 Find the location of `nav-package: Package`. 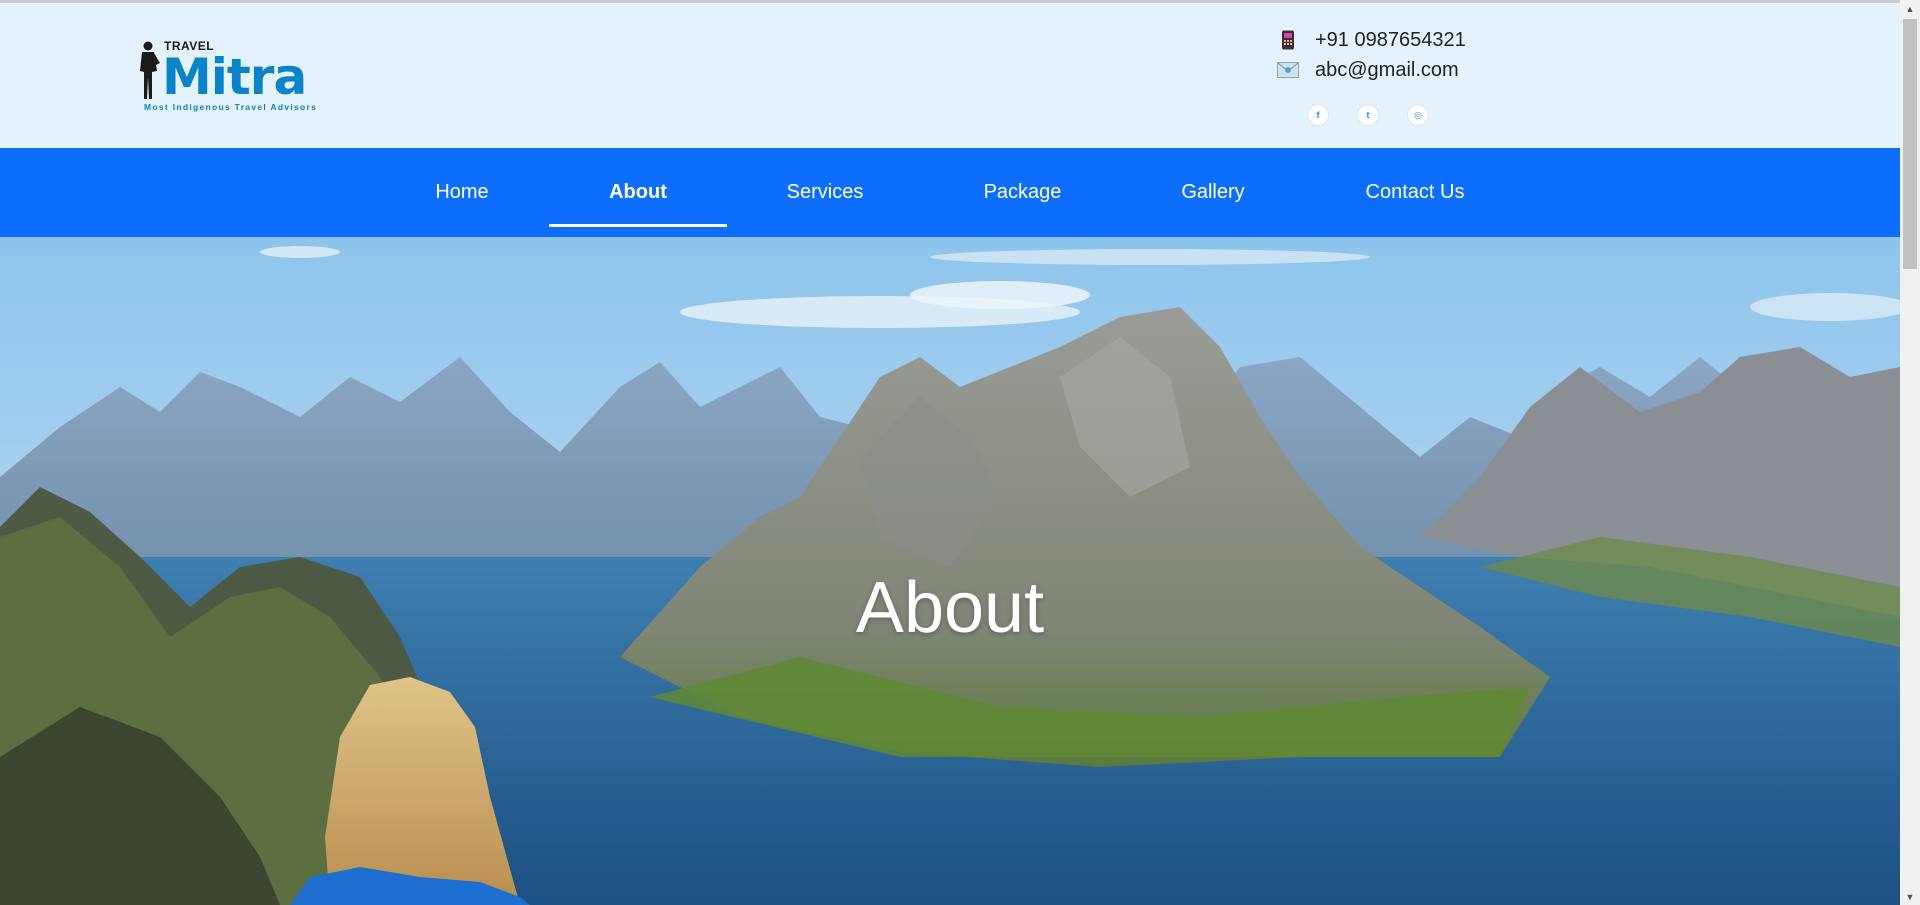

nav-package: Package is located at coordinates (1022, 192).